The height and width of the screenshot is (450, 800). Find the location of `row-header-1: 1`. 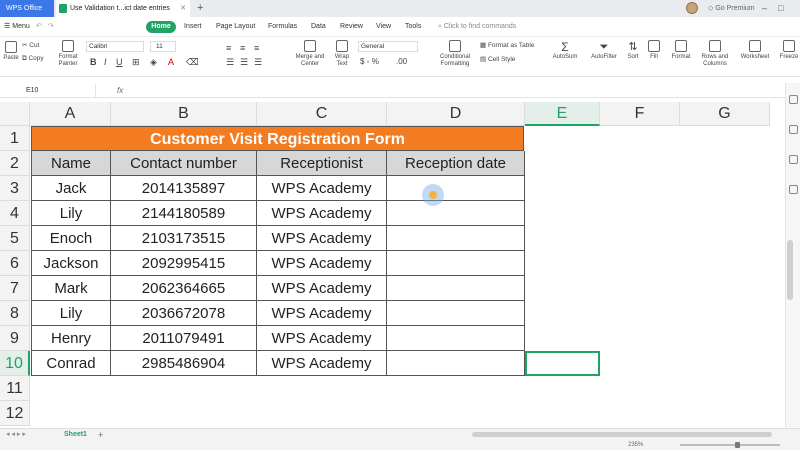

row-header-1: 1 is located at coordinates (15, 138).